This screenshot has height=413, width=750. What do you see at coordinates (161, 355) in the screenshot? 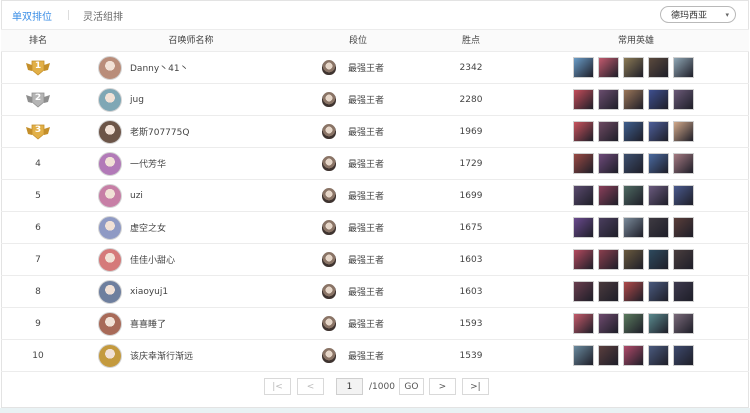
I see `summoner-name: 该庆幸渐行渐远` at bounding box center [161, 355].